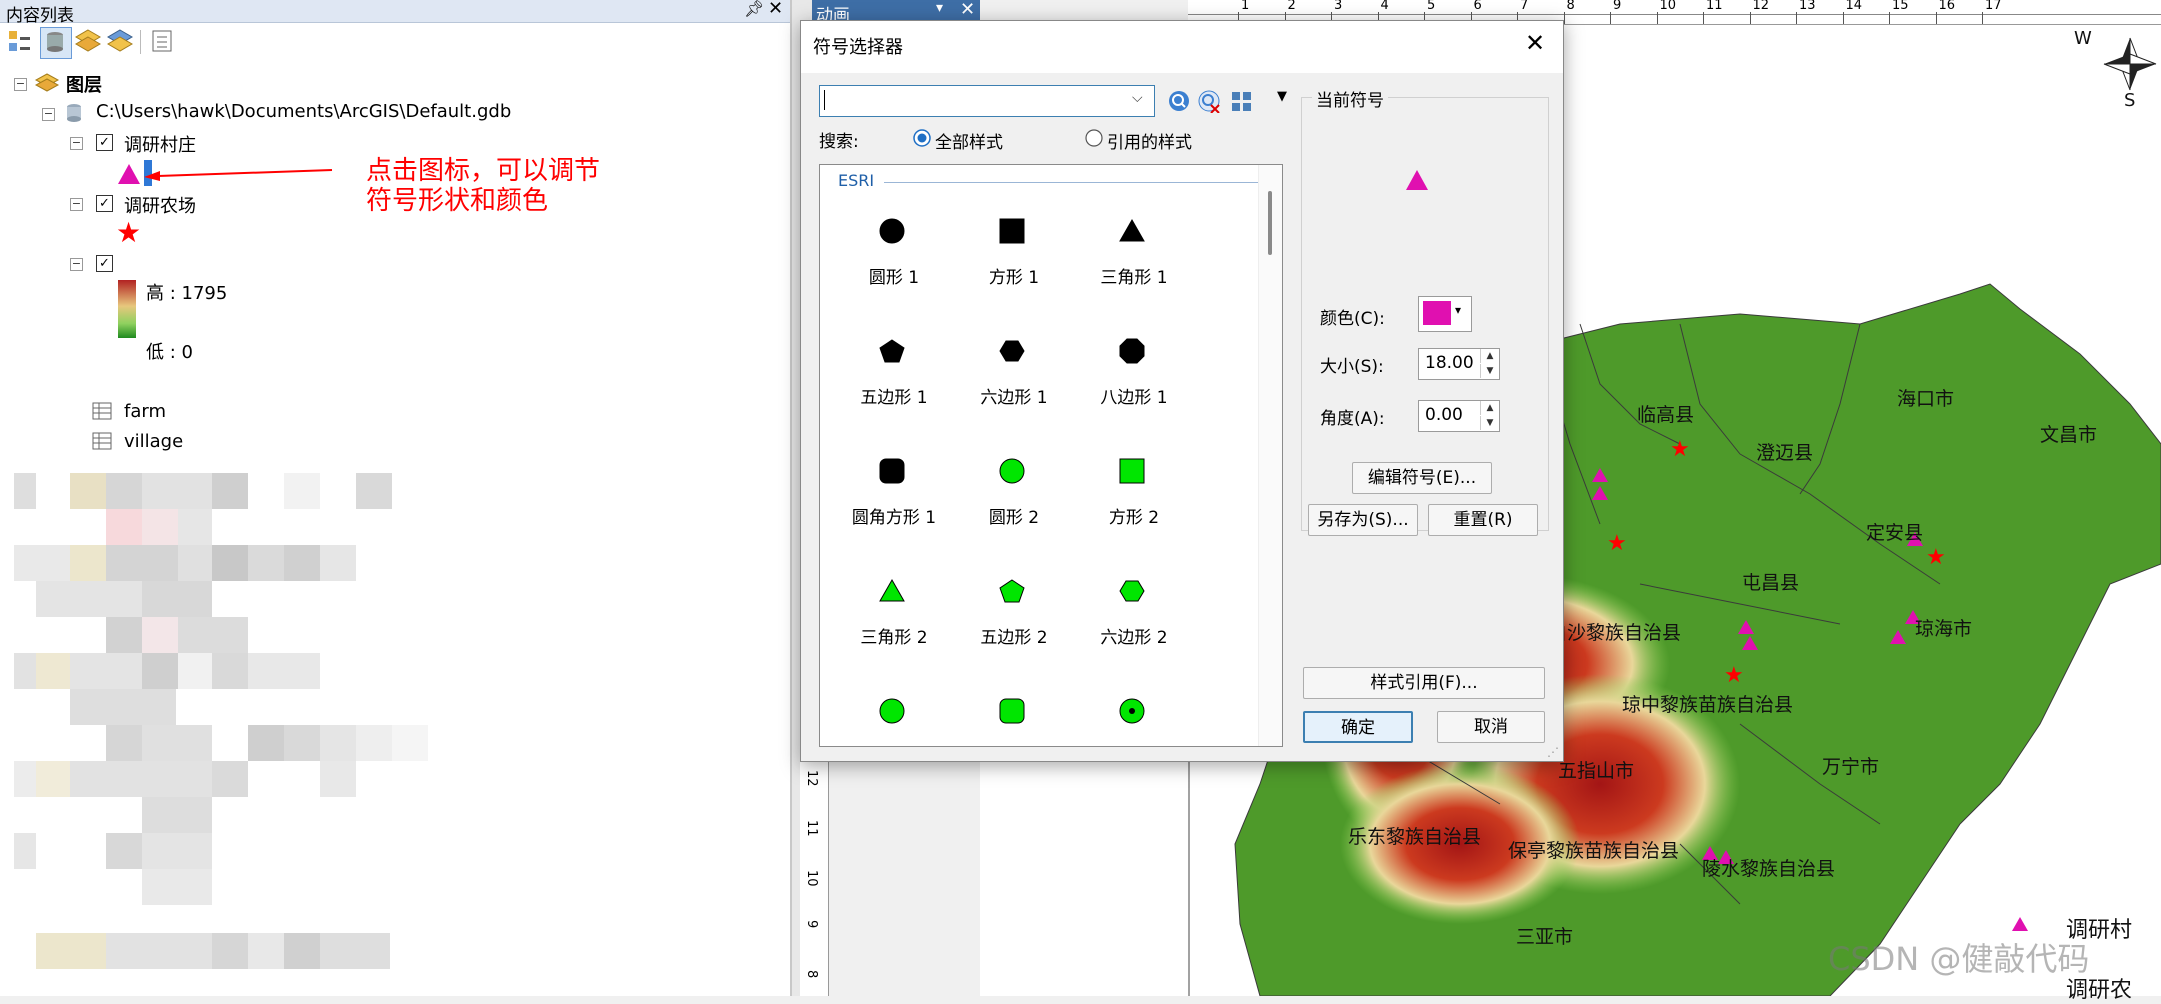  What do you see at coordinates (1483, 520) in the screenshot?
I see `reset-button: 重置(R)` at bounding box center [1483, 520].